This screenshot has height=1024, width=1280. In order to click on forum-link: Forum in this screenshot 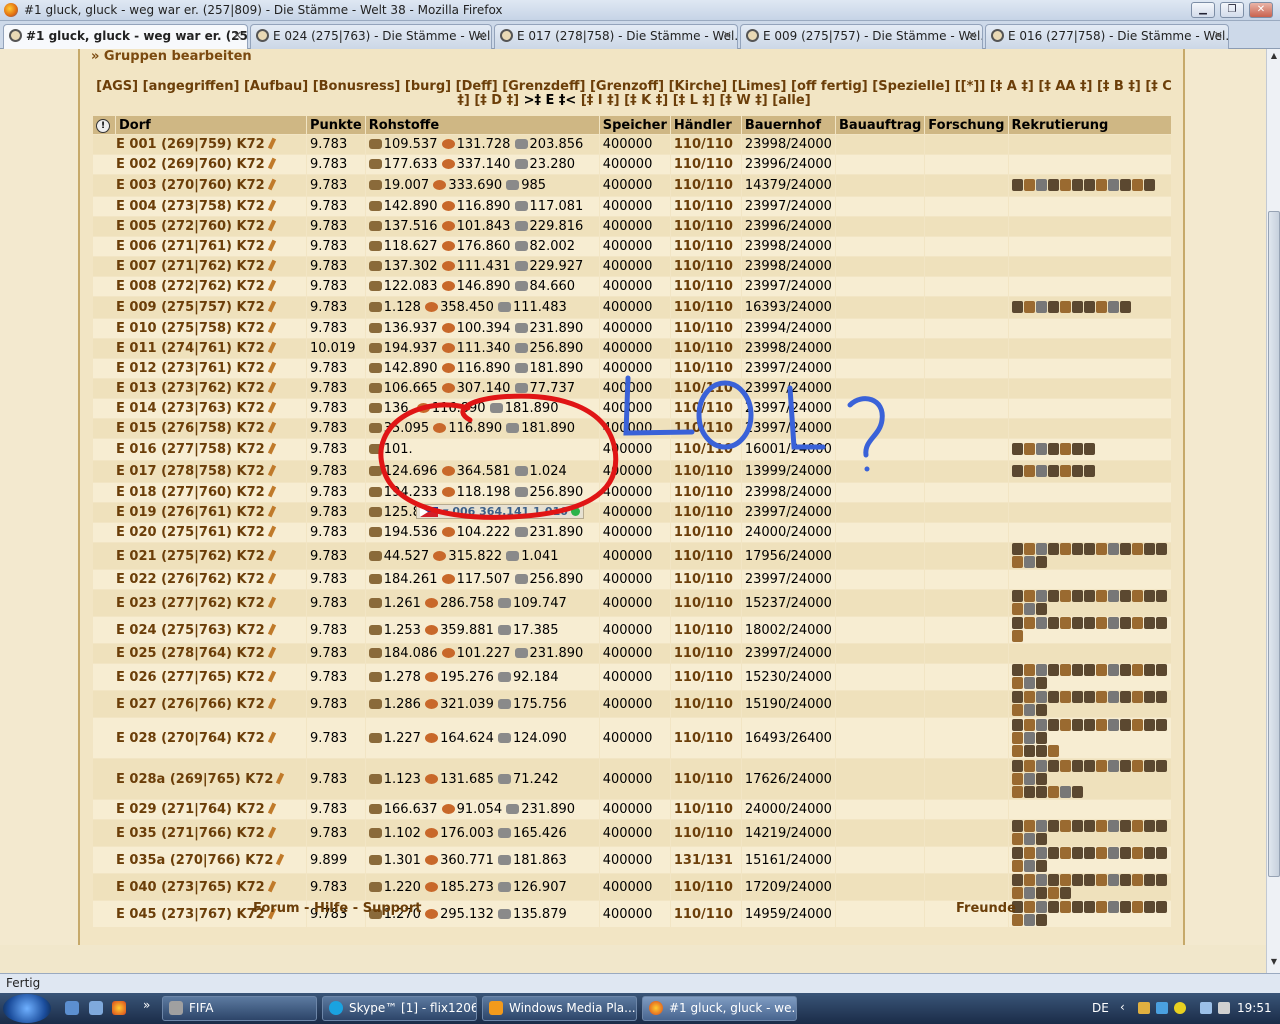, I will do `click(276, 908)`.